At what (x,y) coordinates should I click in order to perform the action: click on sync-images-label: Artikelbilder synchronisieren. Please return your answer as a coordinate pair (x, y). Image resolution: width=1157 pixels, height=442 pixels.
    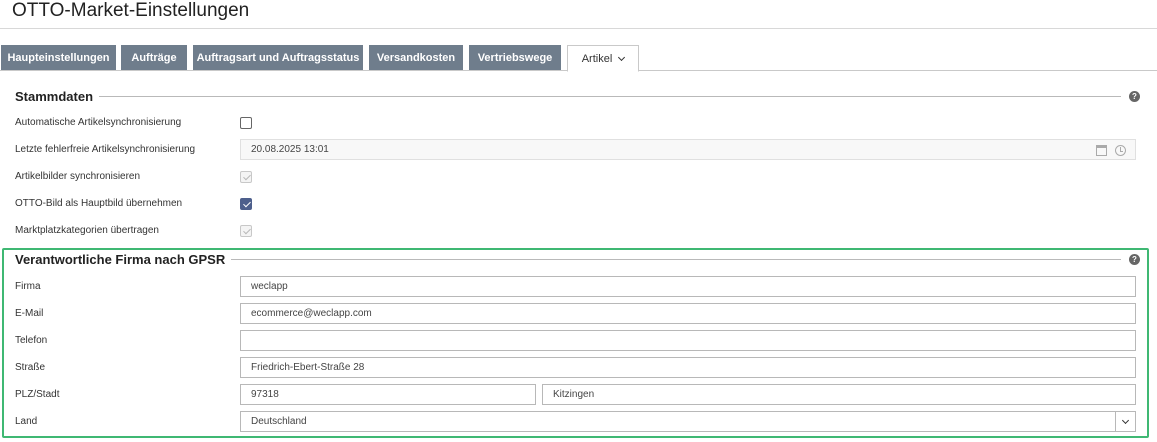
    Looking at the image, I should click on (78, 176).